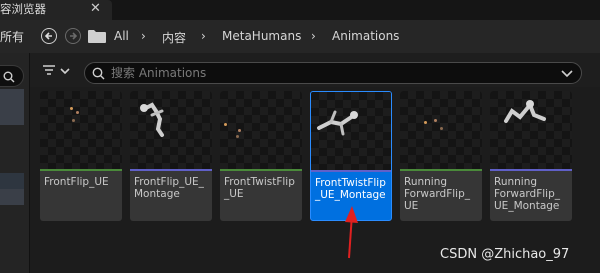 The image size is (600, 273). I want to click on arrow-left-icon, so click(48, 36).